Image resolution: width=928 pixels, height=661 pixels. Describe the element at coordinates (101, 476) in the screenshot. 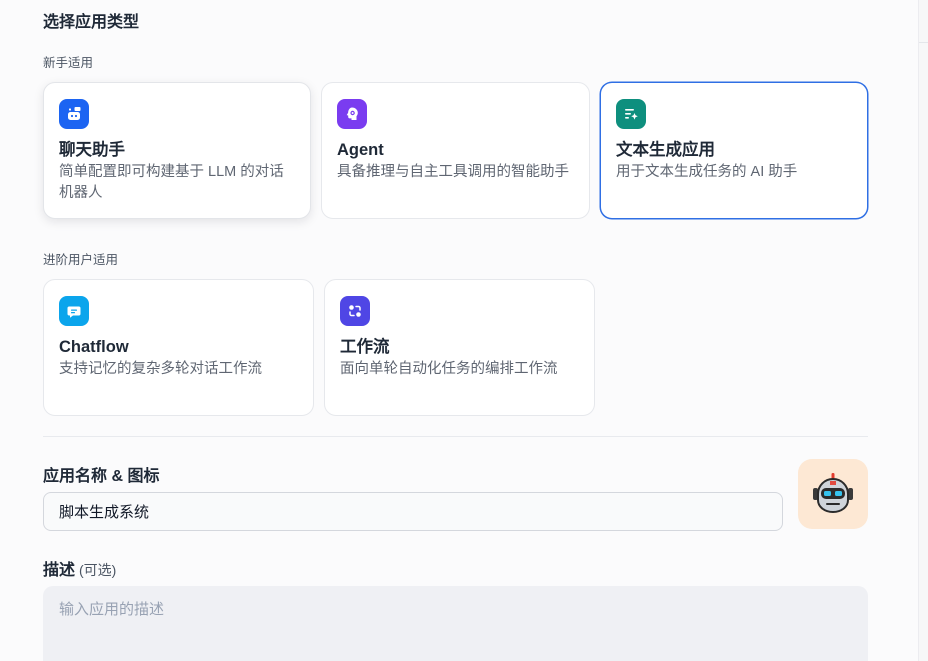

I see `app-name-label: 应用名称 & 图标` at that location.